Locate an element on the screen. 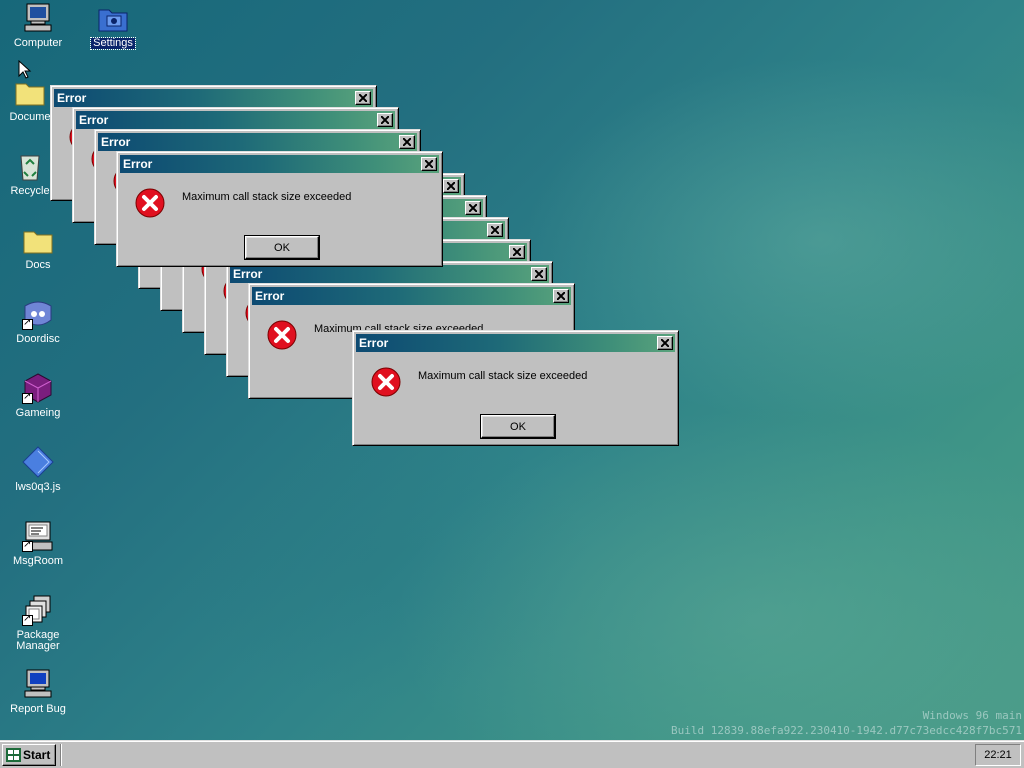 This screenshot has height=768, width=1024. desktop-icon-computer: Computer is located at coordinates (38, 25).